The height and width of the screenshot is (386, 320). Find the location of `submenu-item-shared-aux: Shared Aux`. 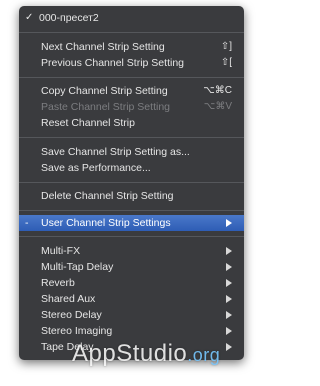

submenu-item-shared-aux: Shared Aux is located at coordinates (131, 299).